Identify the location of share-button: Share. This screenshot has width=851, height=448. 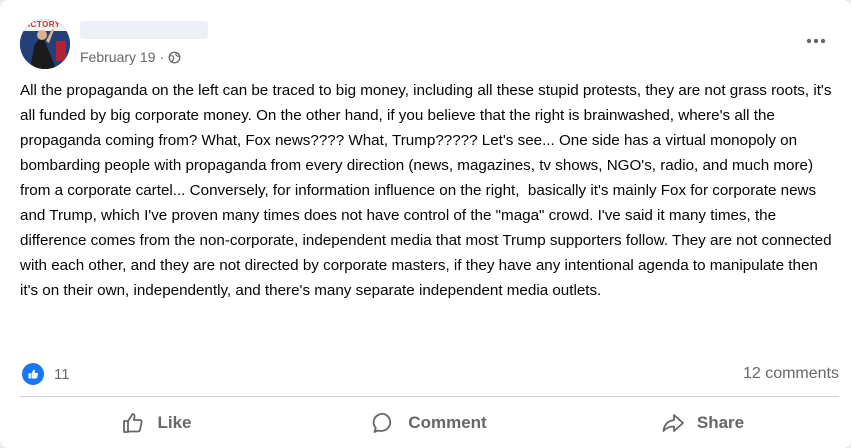
(702, 422).